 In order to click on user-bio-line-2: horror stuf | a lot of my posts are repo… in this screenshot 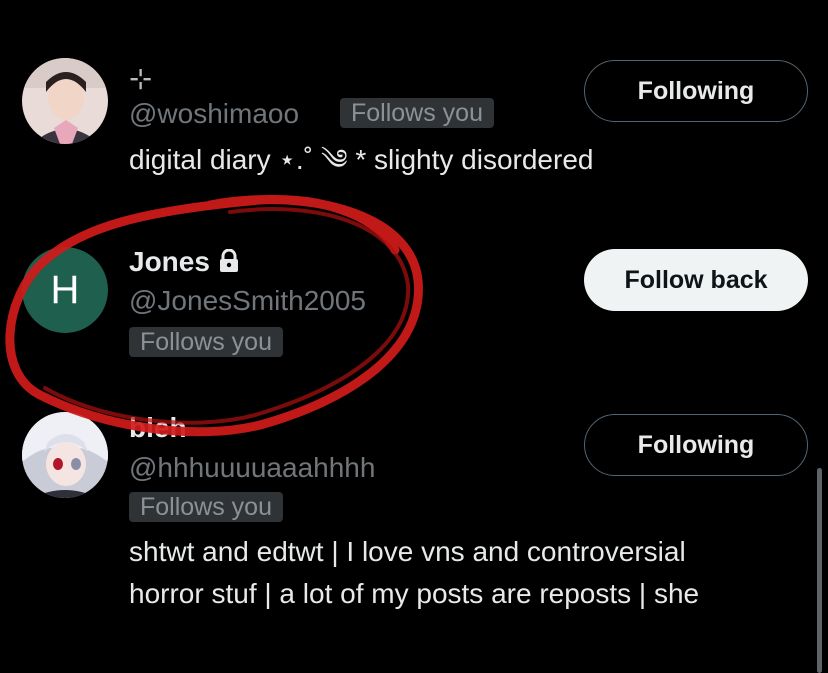, I will do `click(414, 593)`.